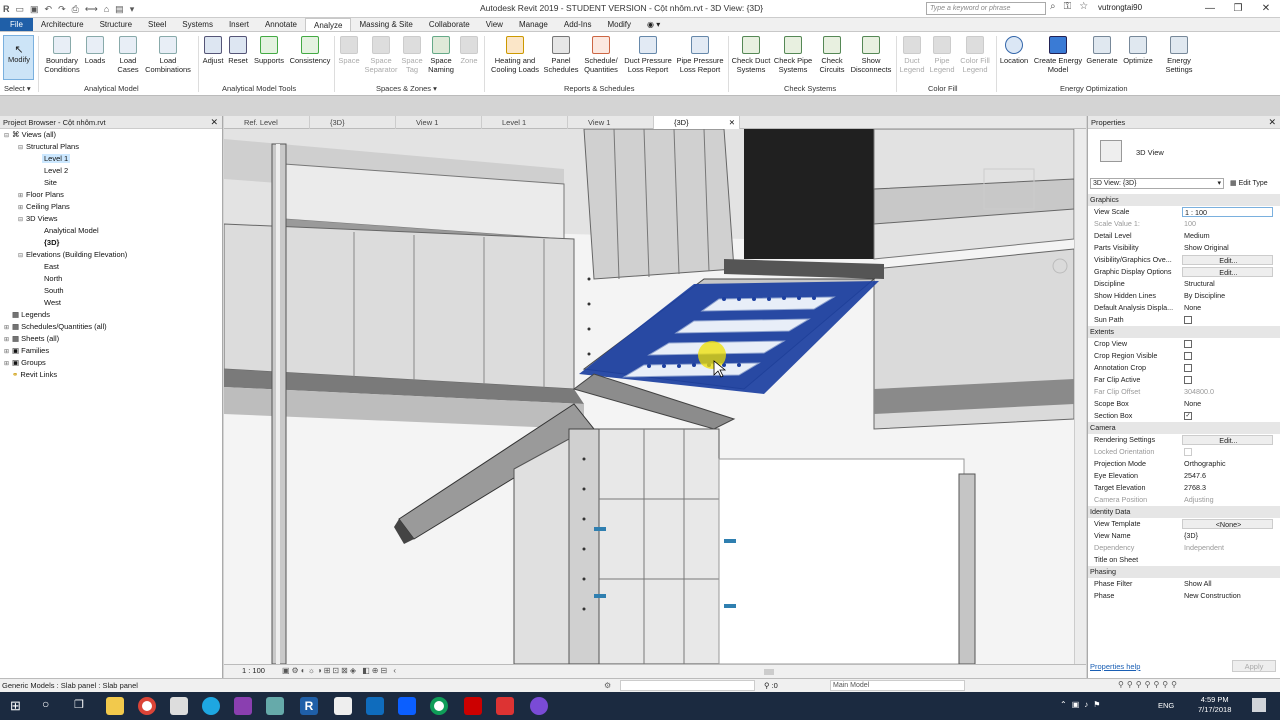 The width and height of the screenshot is (1280, 720). I want to click on tree-item: ⊟ 3D Views, so click(38, 218).